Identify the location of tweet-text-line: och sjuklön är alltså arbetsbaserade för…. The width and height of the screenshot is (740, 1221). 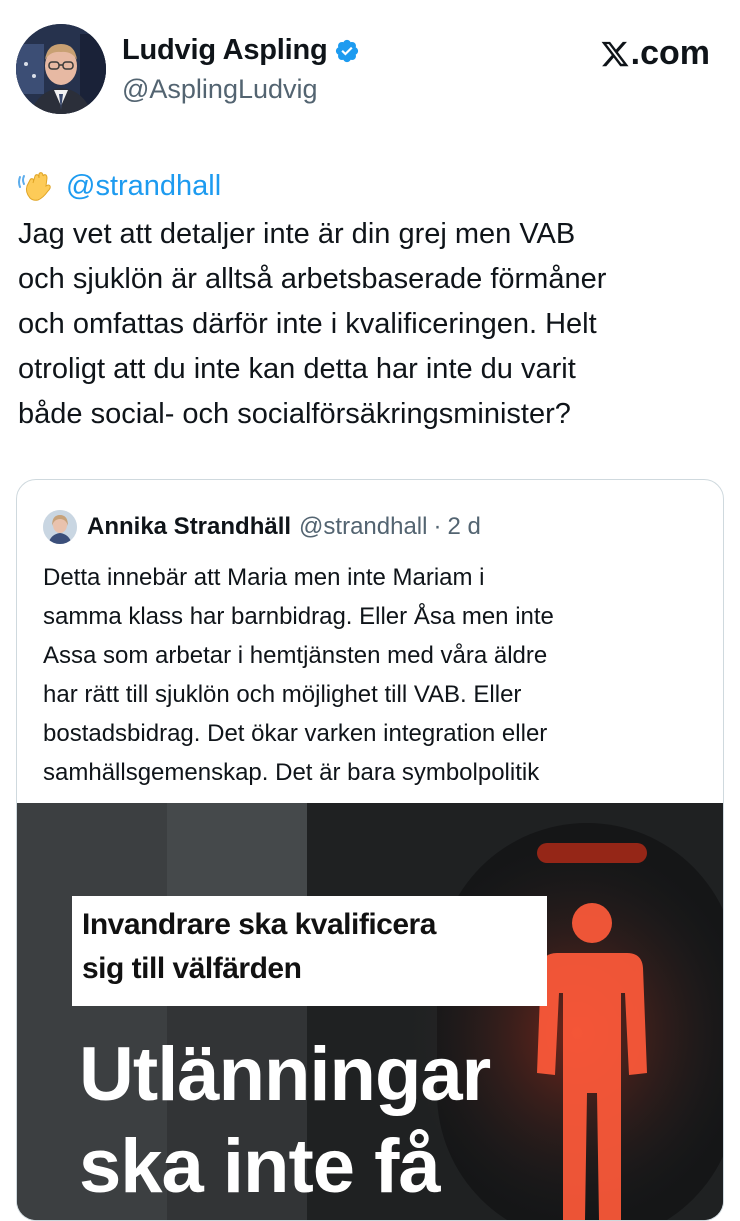
(312, 279).